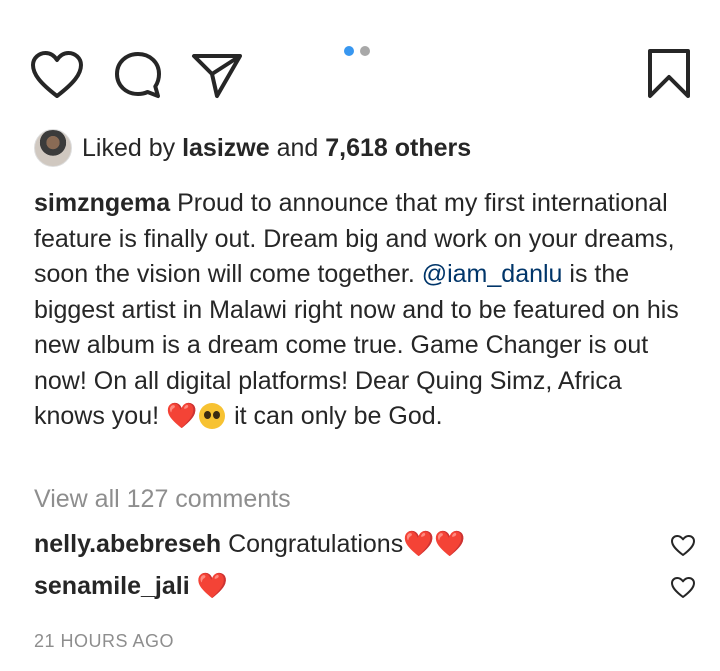 The height and width of the screenshot is (671, 720). Describe the element at coordinates (212, 416) in the screenshot. I see `pleading-face-emoji` at that location.